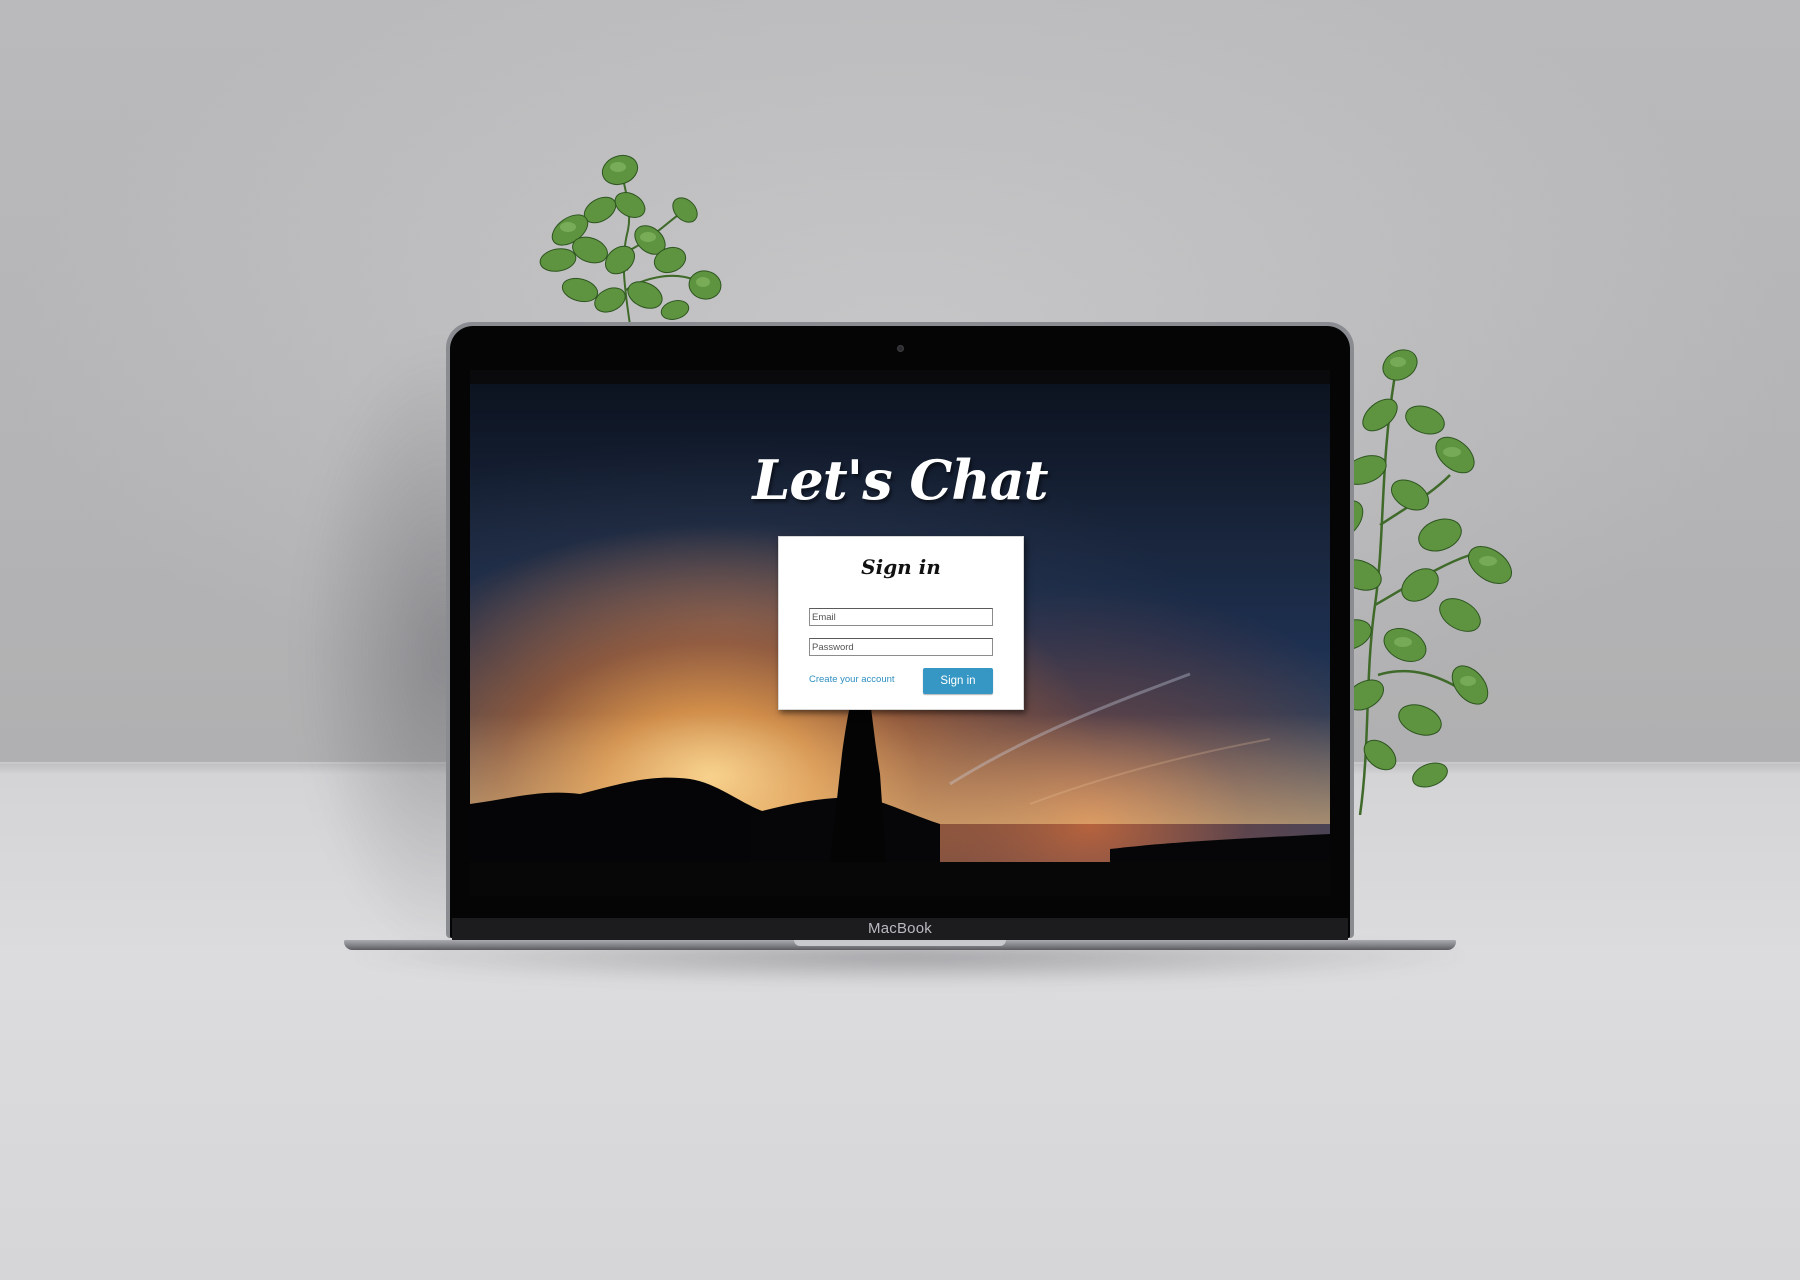  I want to click on plant-left-icon, so click(630, 239).